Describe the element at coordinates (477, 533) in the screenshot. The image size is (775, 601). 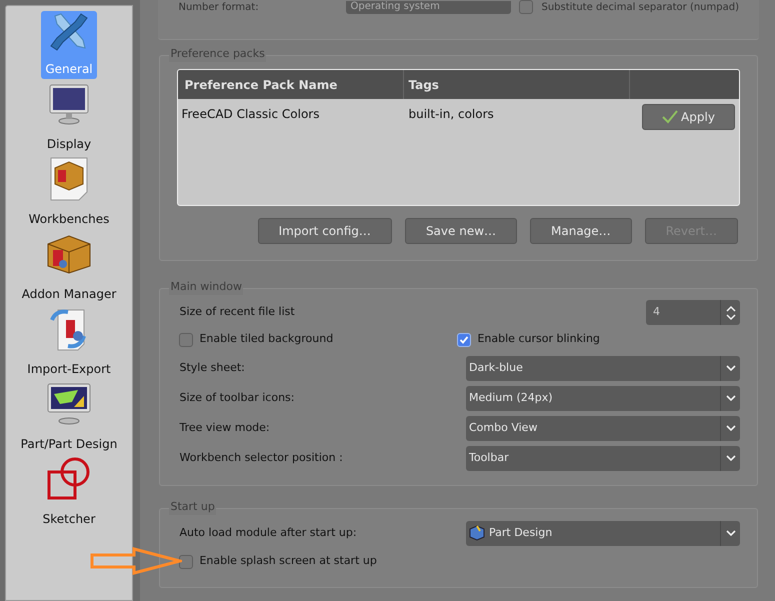
I see `cube-icon` at that location.